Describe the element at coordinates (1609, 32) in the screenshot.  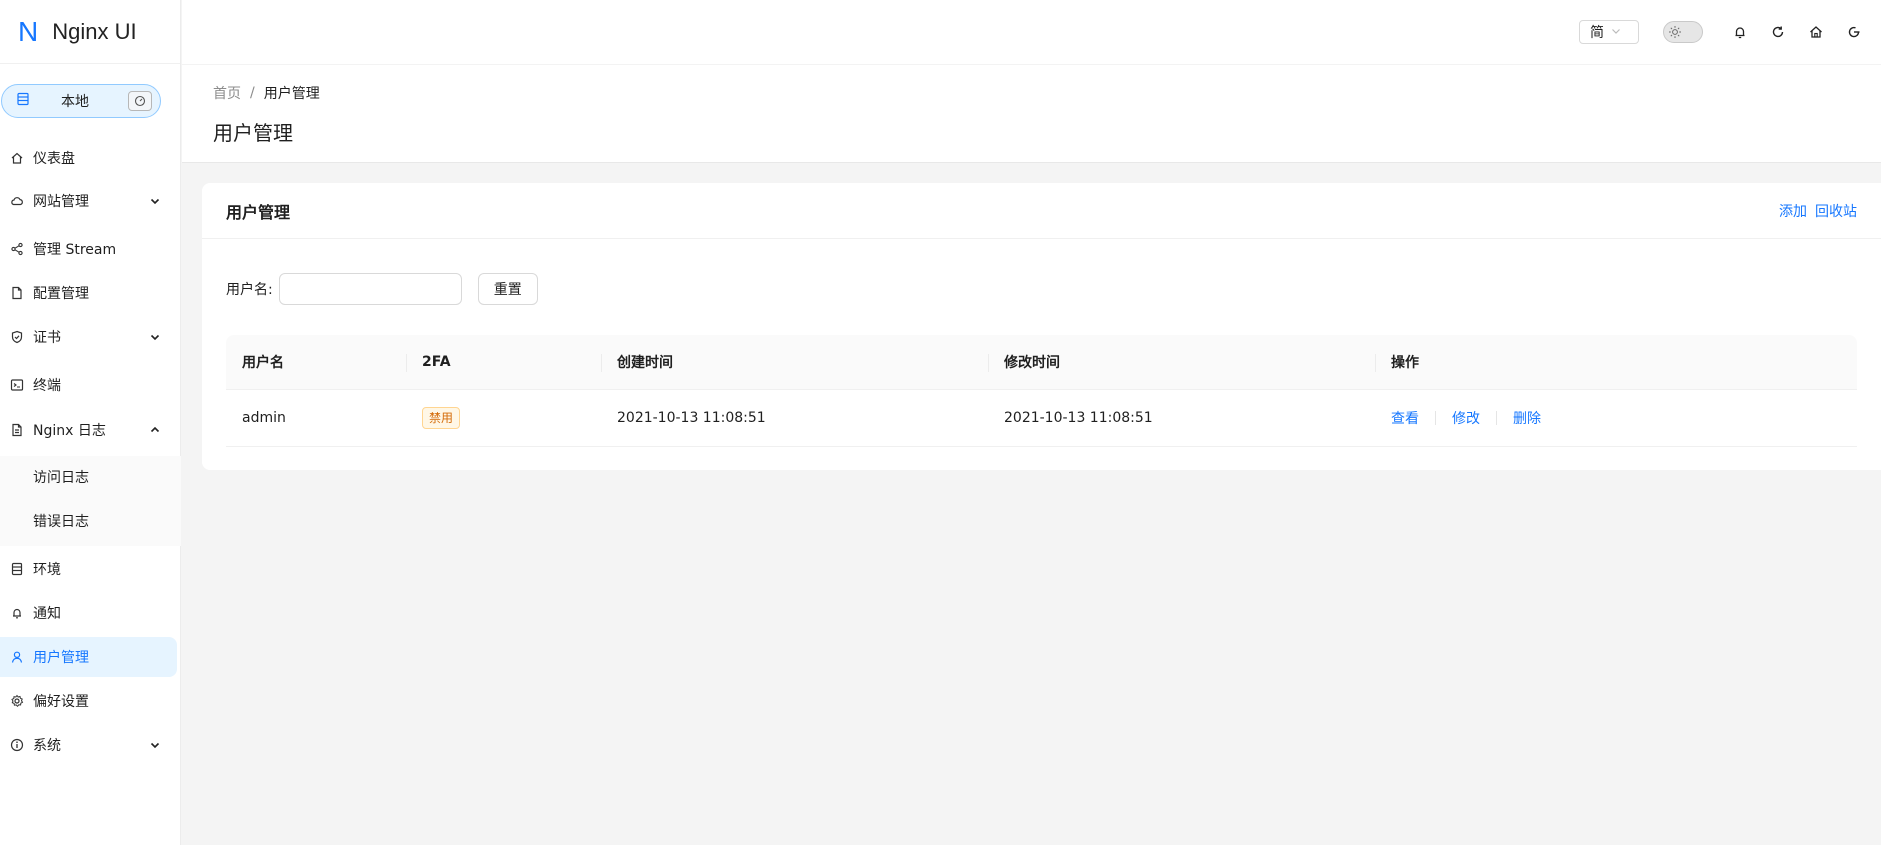
I see `language-select: 简` at that location.